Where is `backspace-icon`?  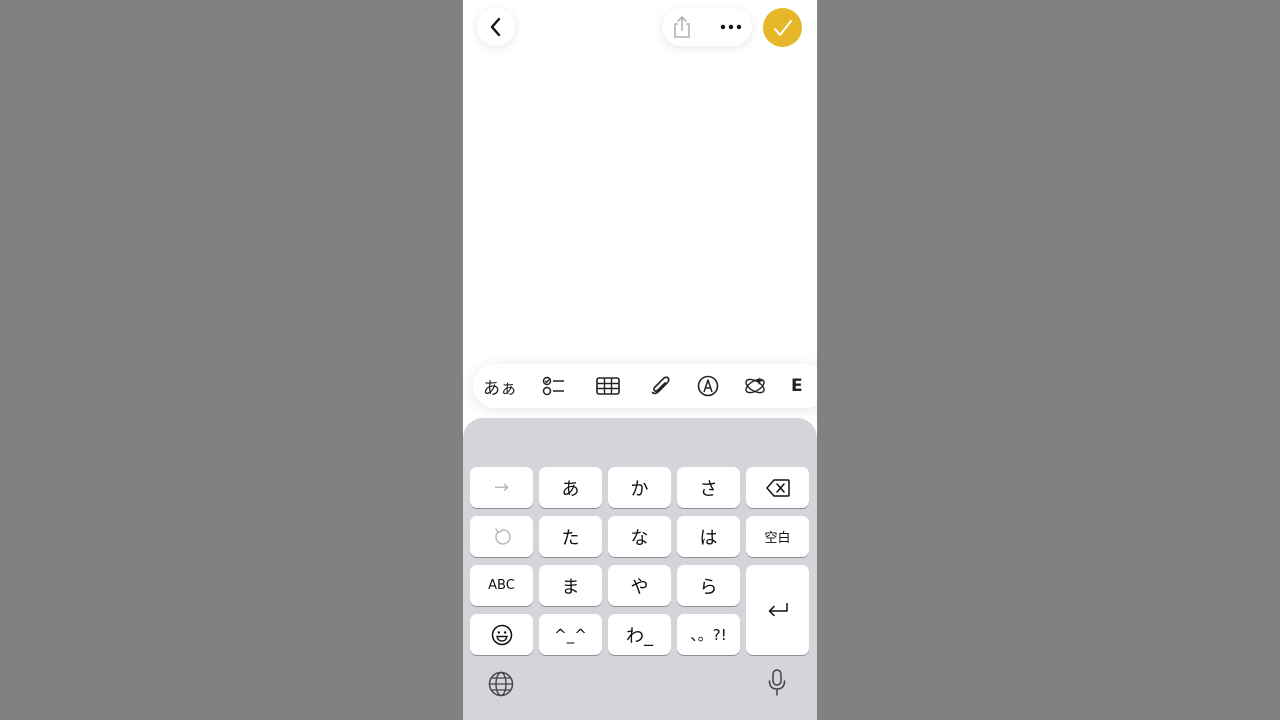 backspace-icon is located at coordinates (777, 487).